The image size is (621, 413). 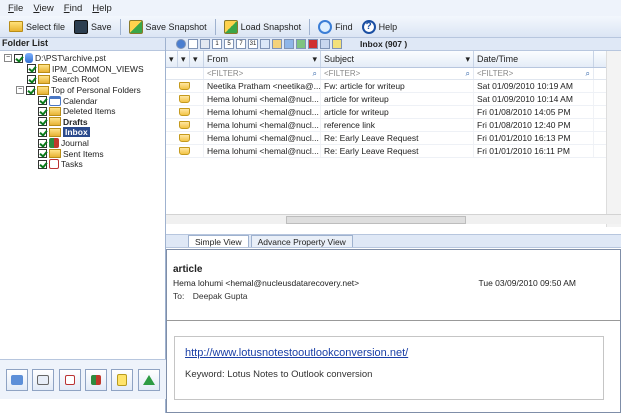 I want to click on menu-view: View, so click(x=43, y=8).